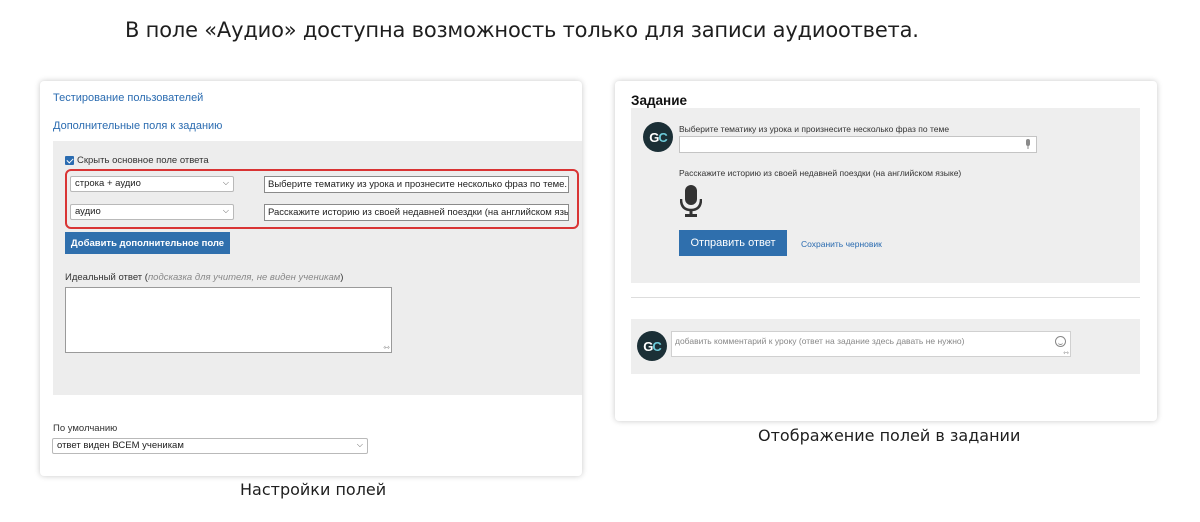 This screenshot has width=1200, height=522. I want to click on emoji-icon, so click(1060, 341).